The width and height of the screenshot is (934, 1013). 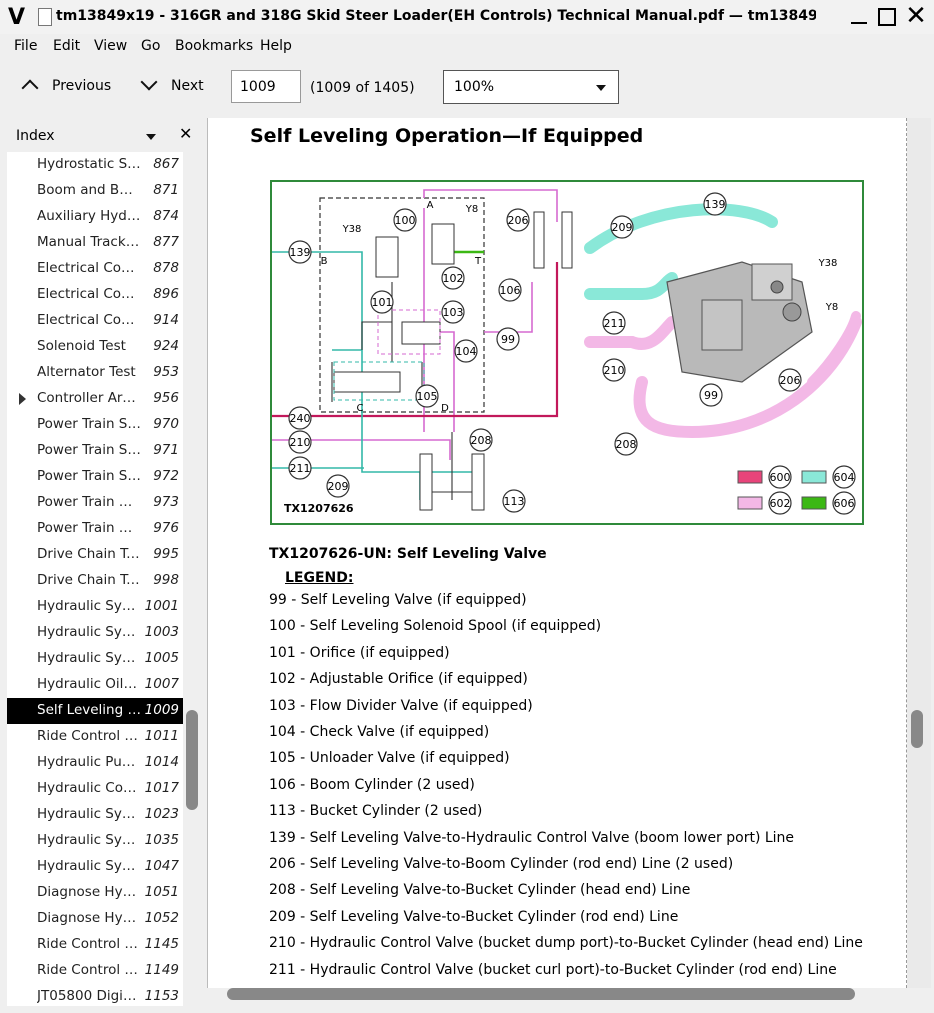 I want to click on index-item-page: 956, so click(x=166, y=398).